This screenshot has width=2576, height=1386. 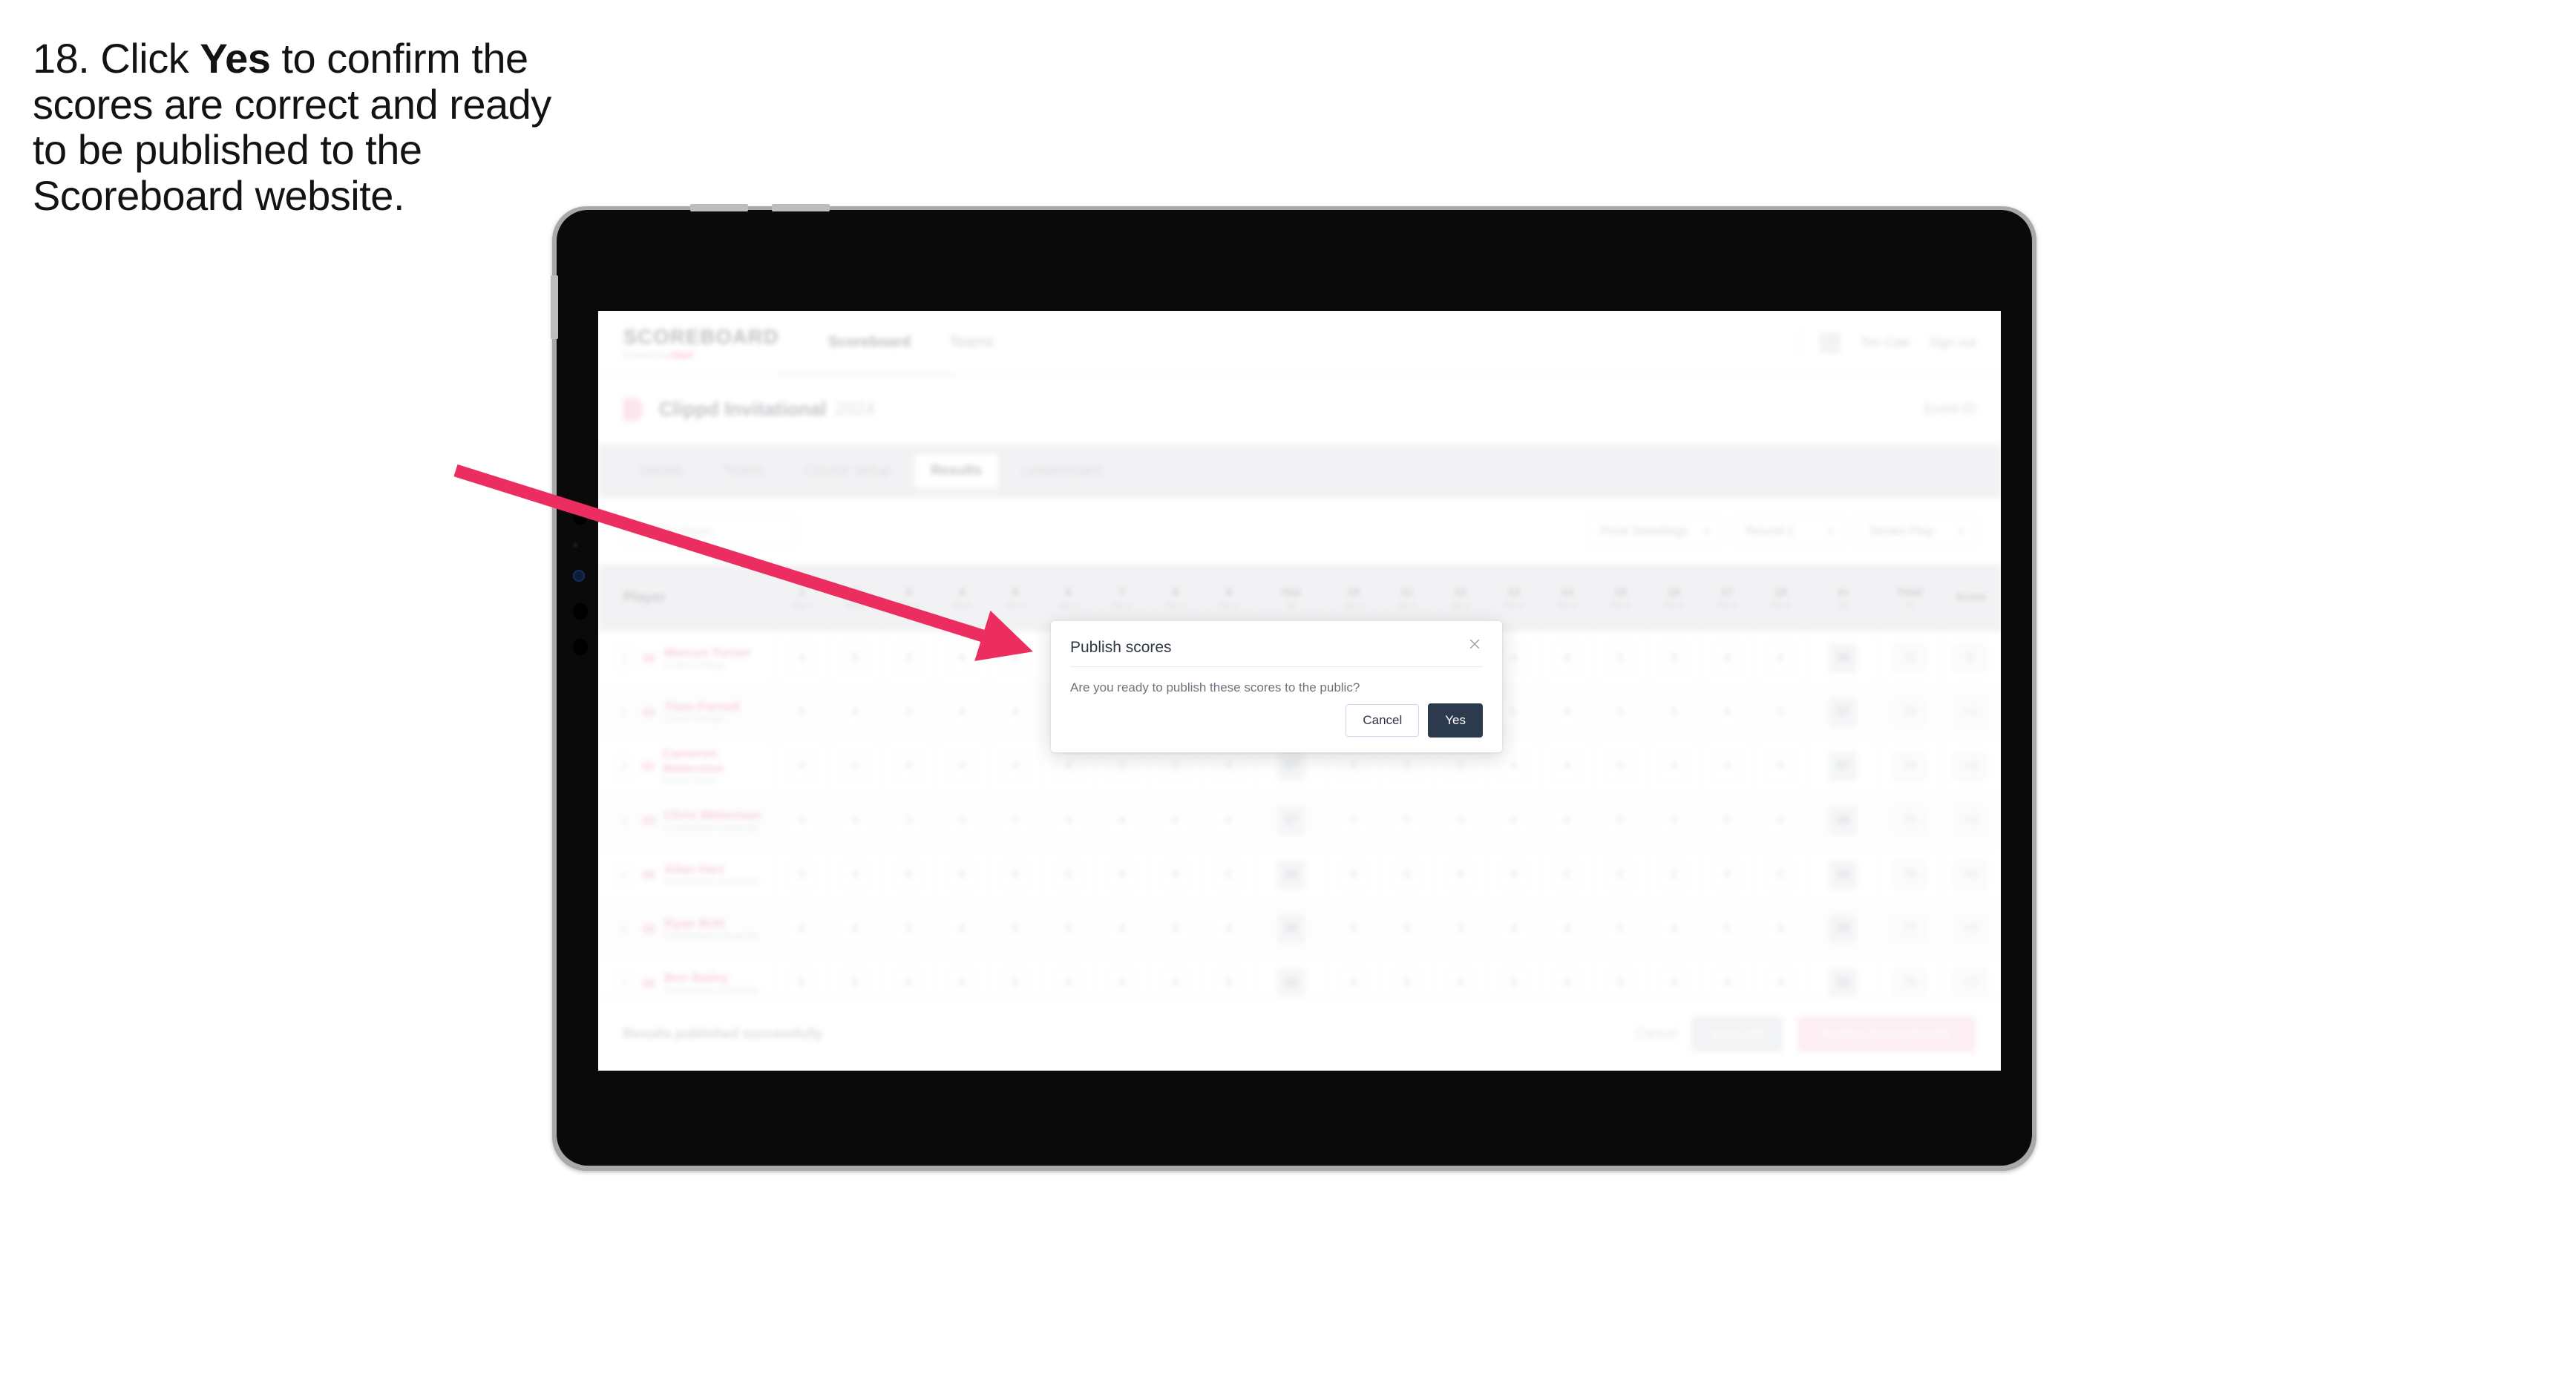 I want to click on tab-results: Results, so click(x=956, y=471).